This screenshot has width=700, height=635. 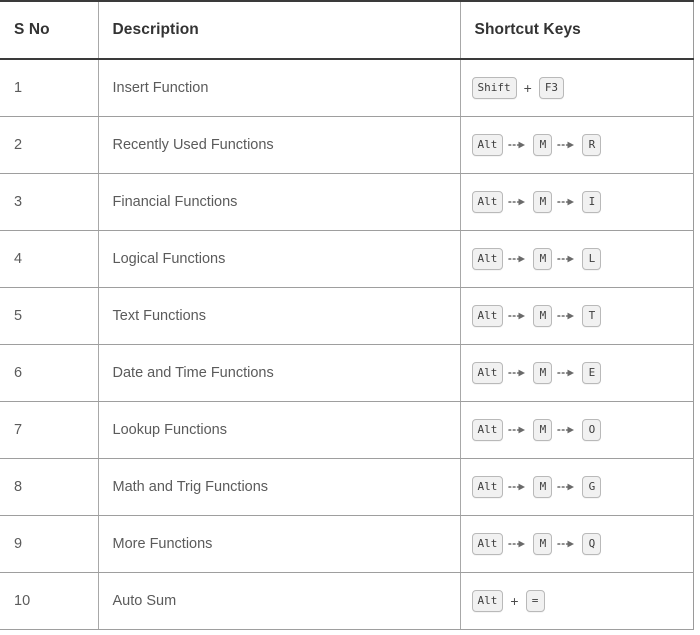 What do you see at coordinates (279, 373) in the screenshot?
I see `cell-description: Date and Time Functions` at bounding box center [279, 373].